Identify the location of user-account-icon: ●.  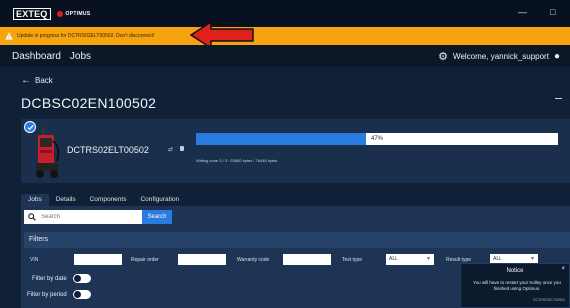
(557, 56).